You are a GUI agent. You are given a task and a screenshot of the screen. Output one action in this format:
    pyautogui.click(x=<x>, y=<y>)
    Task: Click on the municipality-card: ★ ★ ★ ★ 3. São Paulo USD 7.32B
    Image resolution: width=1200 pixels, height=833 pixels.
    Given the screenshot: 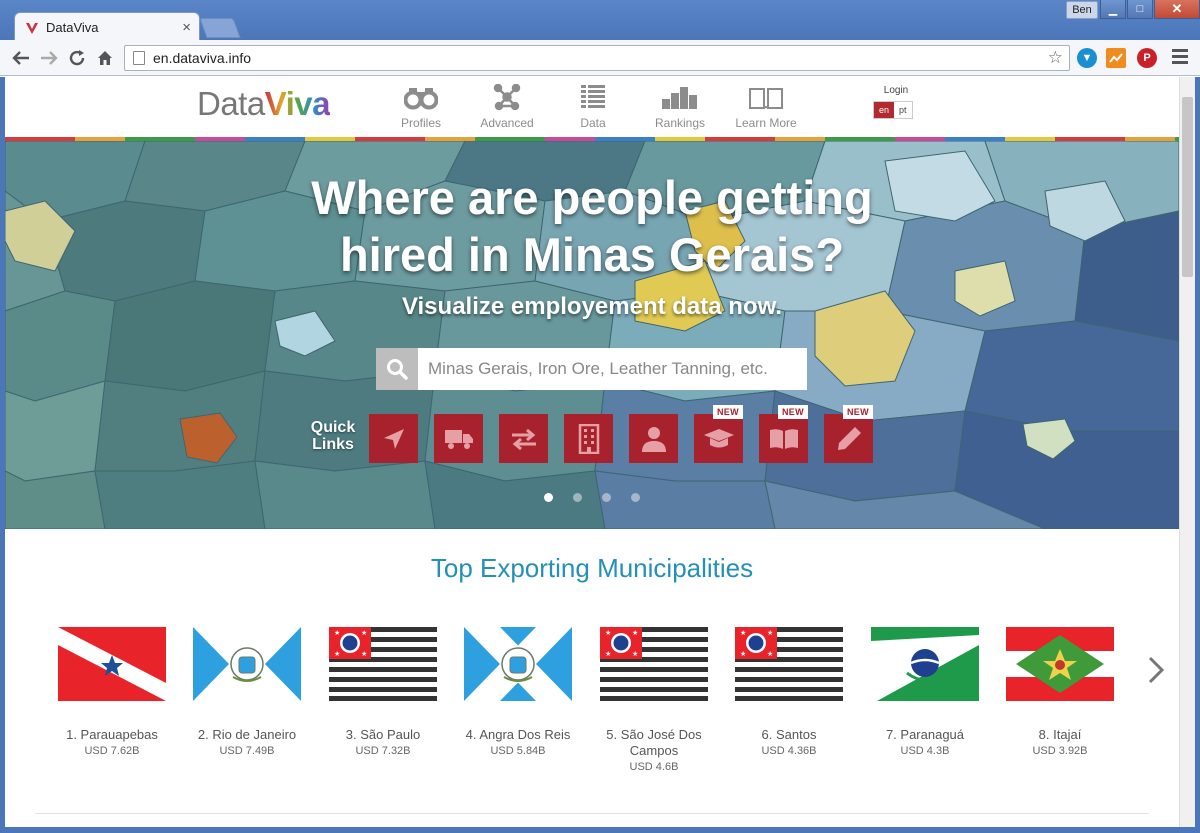 What is the action you would take?
    pyautogui.click(x=383, y=692)
    